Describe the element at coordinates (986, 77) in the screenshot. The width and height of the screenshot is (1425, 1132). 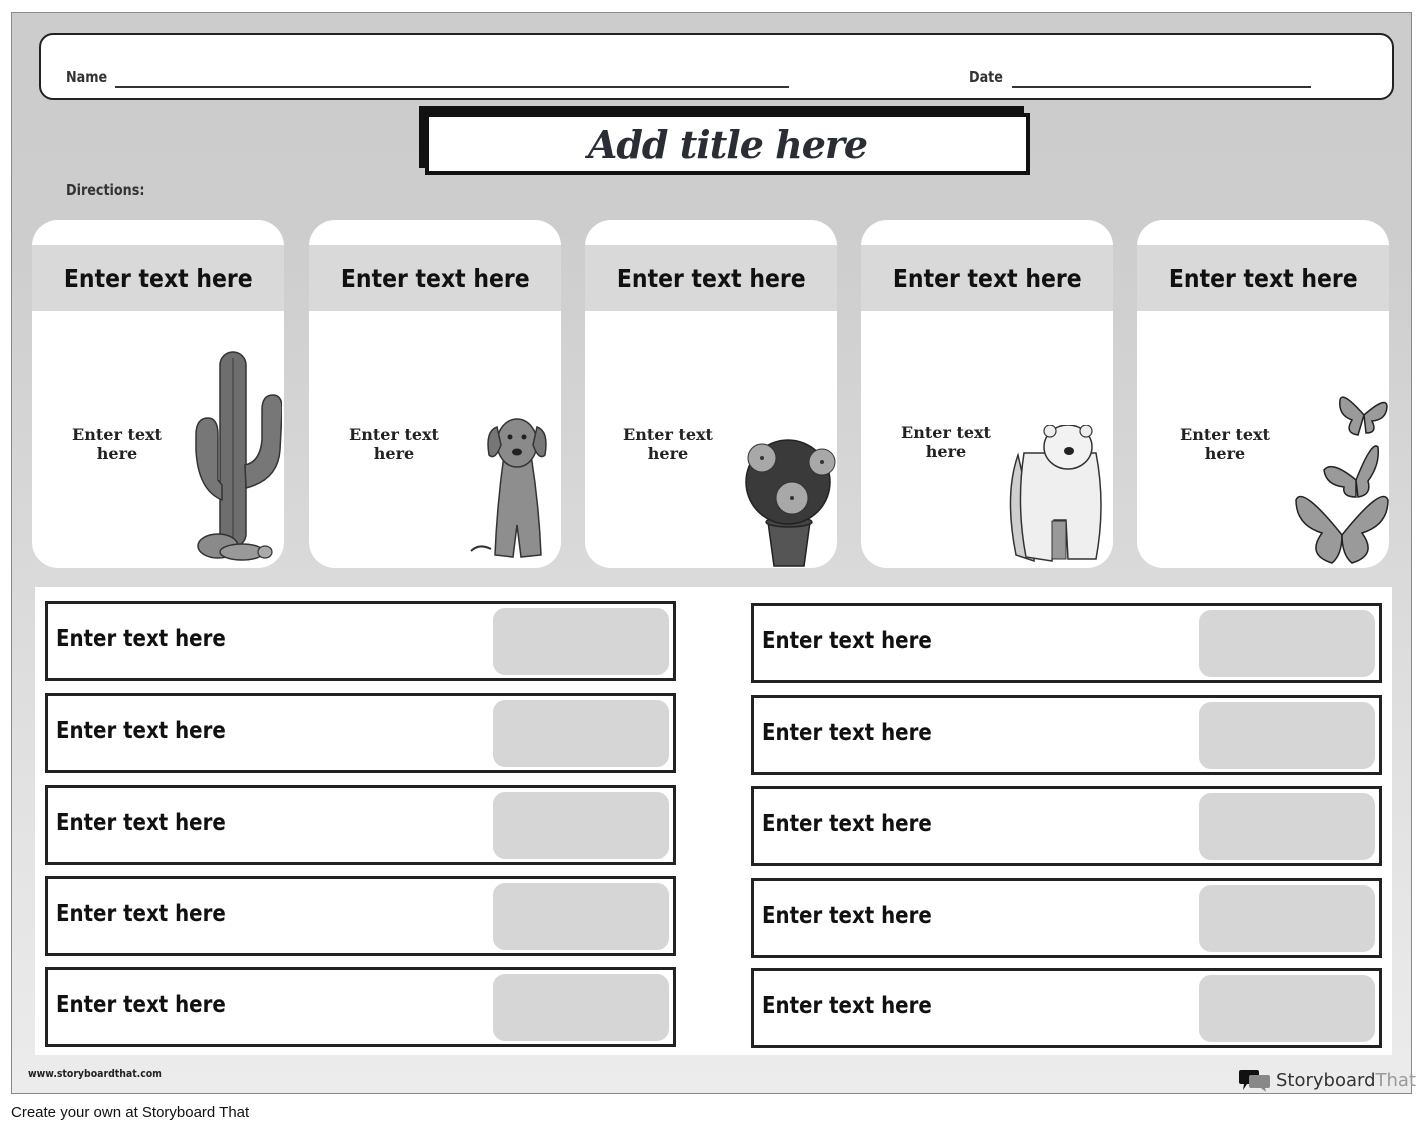
I see `date-label: Date` at that location.